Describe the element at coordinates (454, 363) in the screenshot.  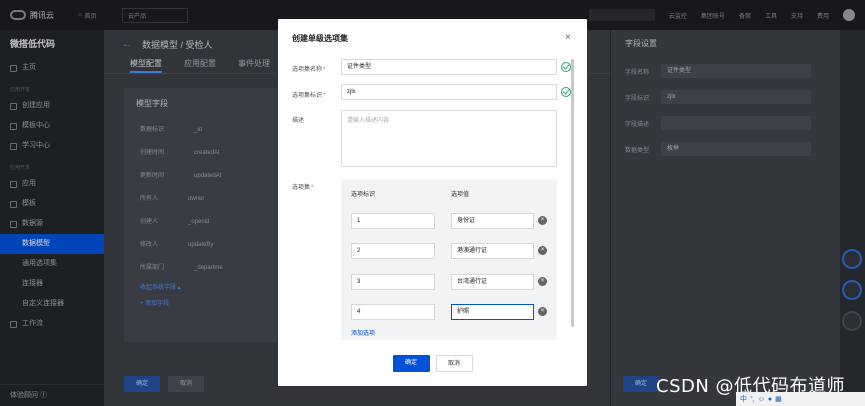
I see `cancel-button: 取消` at that location.